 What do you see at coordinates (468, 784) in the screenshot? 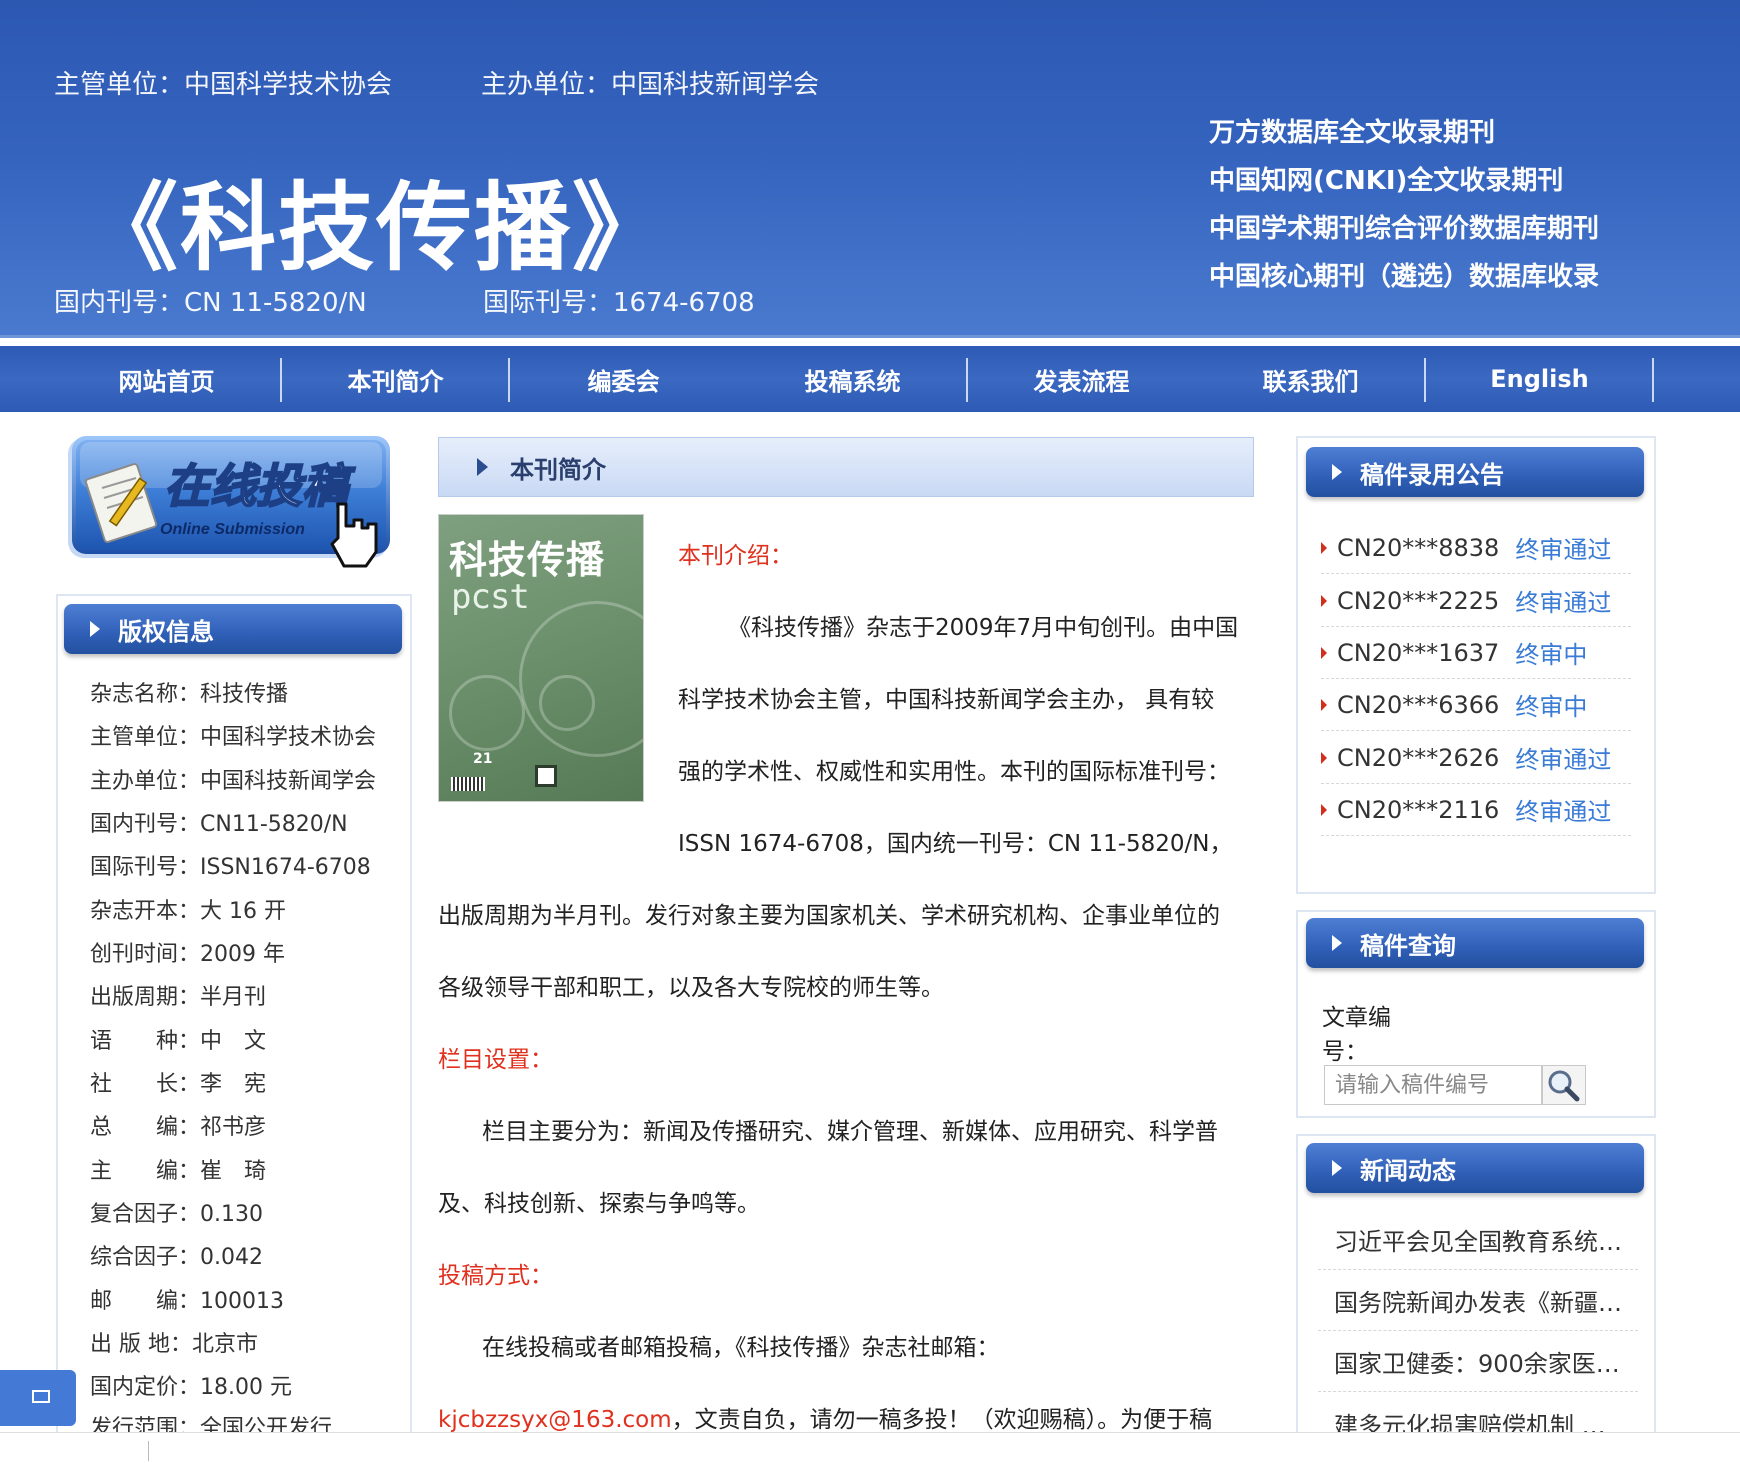
I see `barcode-icon` at bounding box center [468, 784].